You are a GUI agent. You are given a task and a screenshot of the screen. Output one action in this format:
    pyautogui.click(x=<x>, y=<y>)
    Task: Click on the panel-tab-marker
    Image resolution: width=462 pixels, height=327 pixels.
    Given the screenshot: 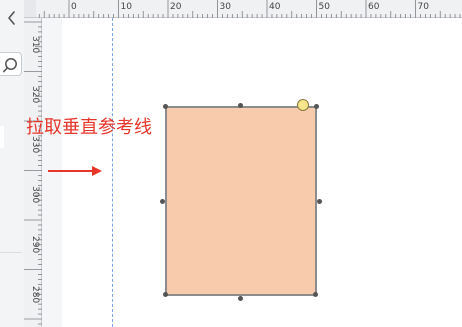 What is the action you would take?
    pyautogui.click(x=2, y=137)
    